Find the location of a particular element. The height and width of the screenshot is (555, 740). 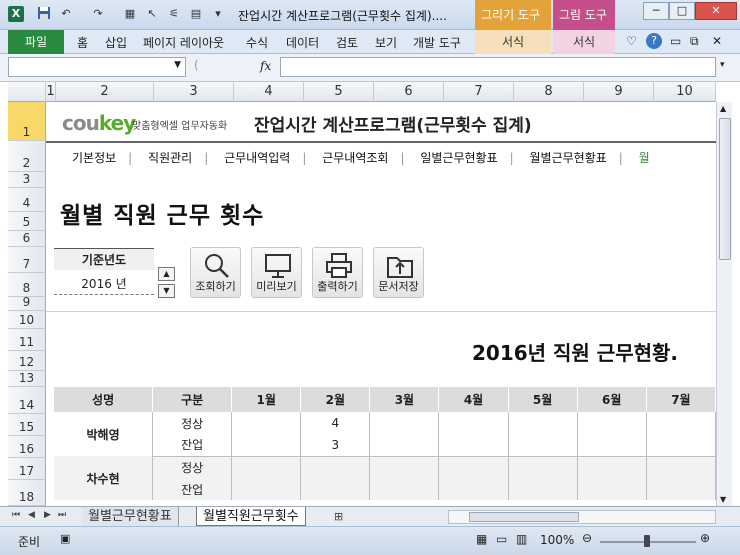

column-header: 5 is located at coordinates (339, 92).